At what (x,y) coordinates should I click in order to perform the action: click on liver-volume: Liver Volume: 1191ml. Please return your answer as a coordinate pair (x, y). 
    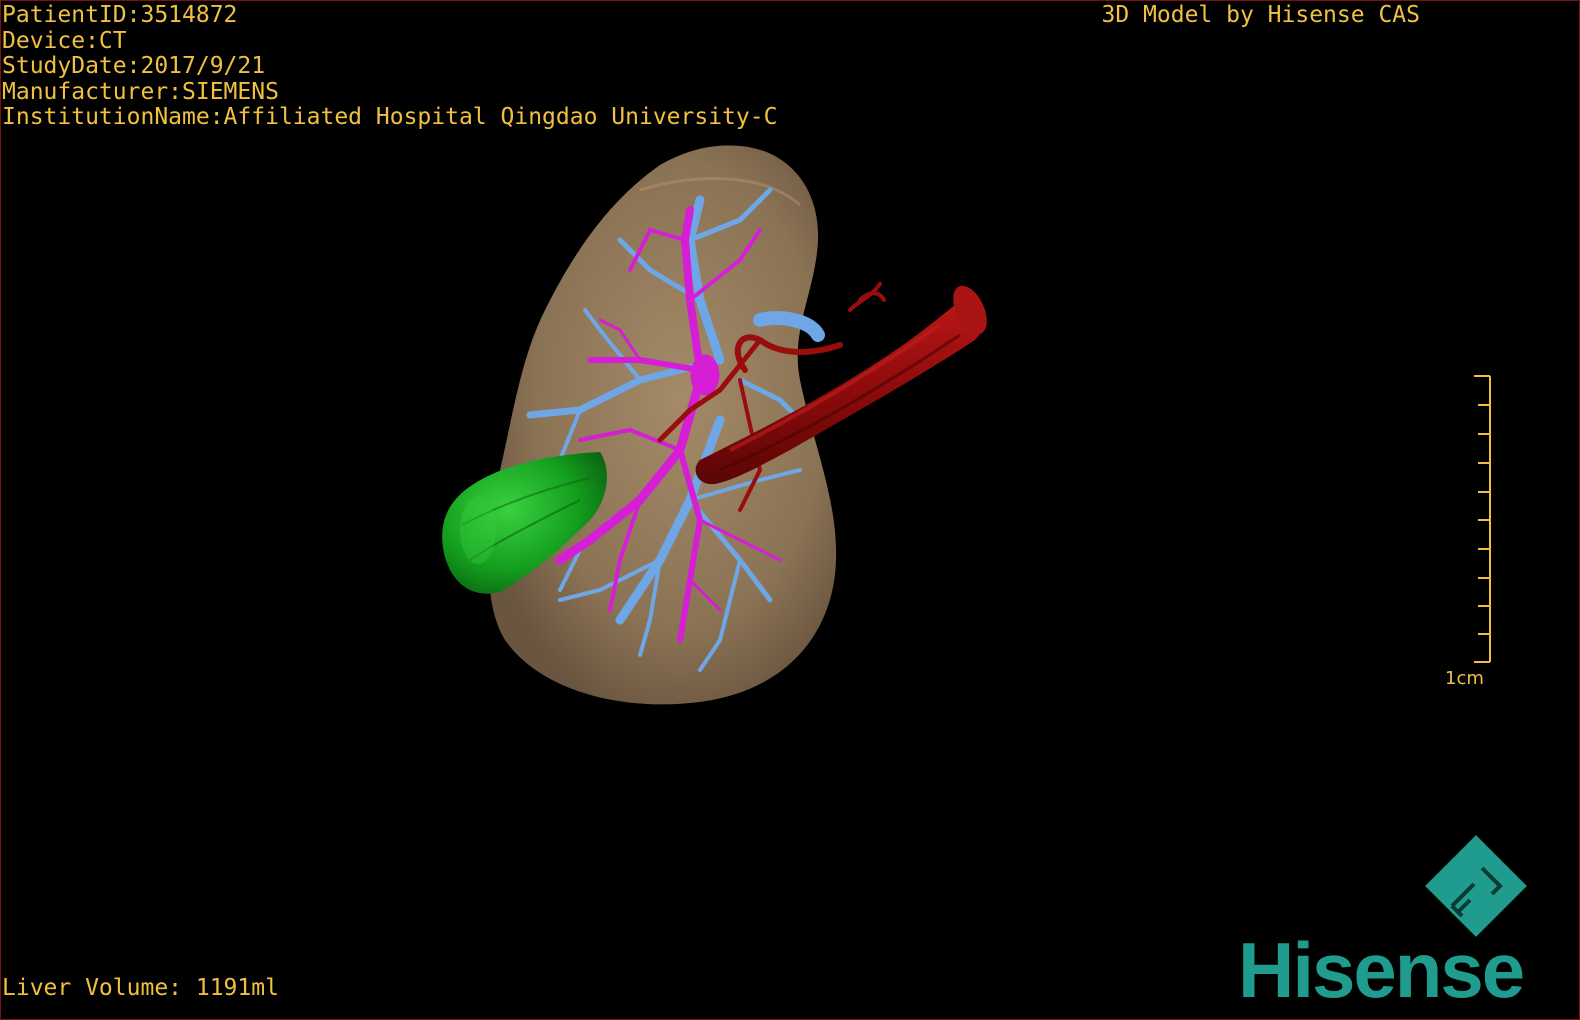
    Looking at the image, I should click on (140, 988).